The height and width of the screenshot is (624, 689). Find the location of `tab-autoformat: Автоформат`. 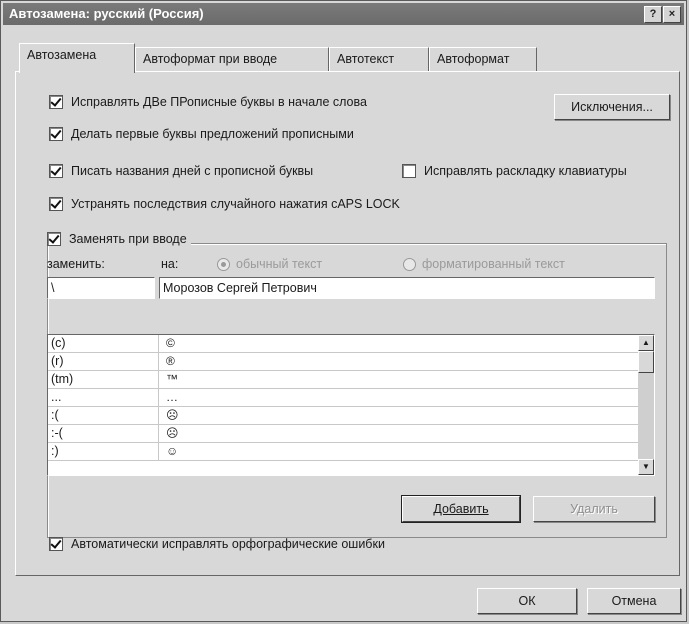

tab-autoformat: Автоформат is located at coordinates (483, 59).